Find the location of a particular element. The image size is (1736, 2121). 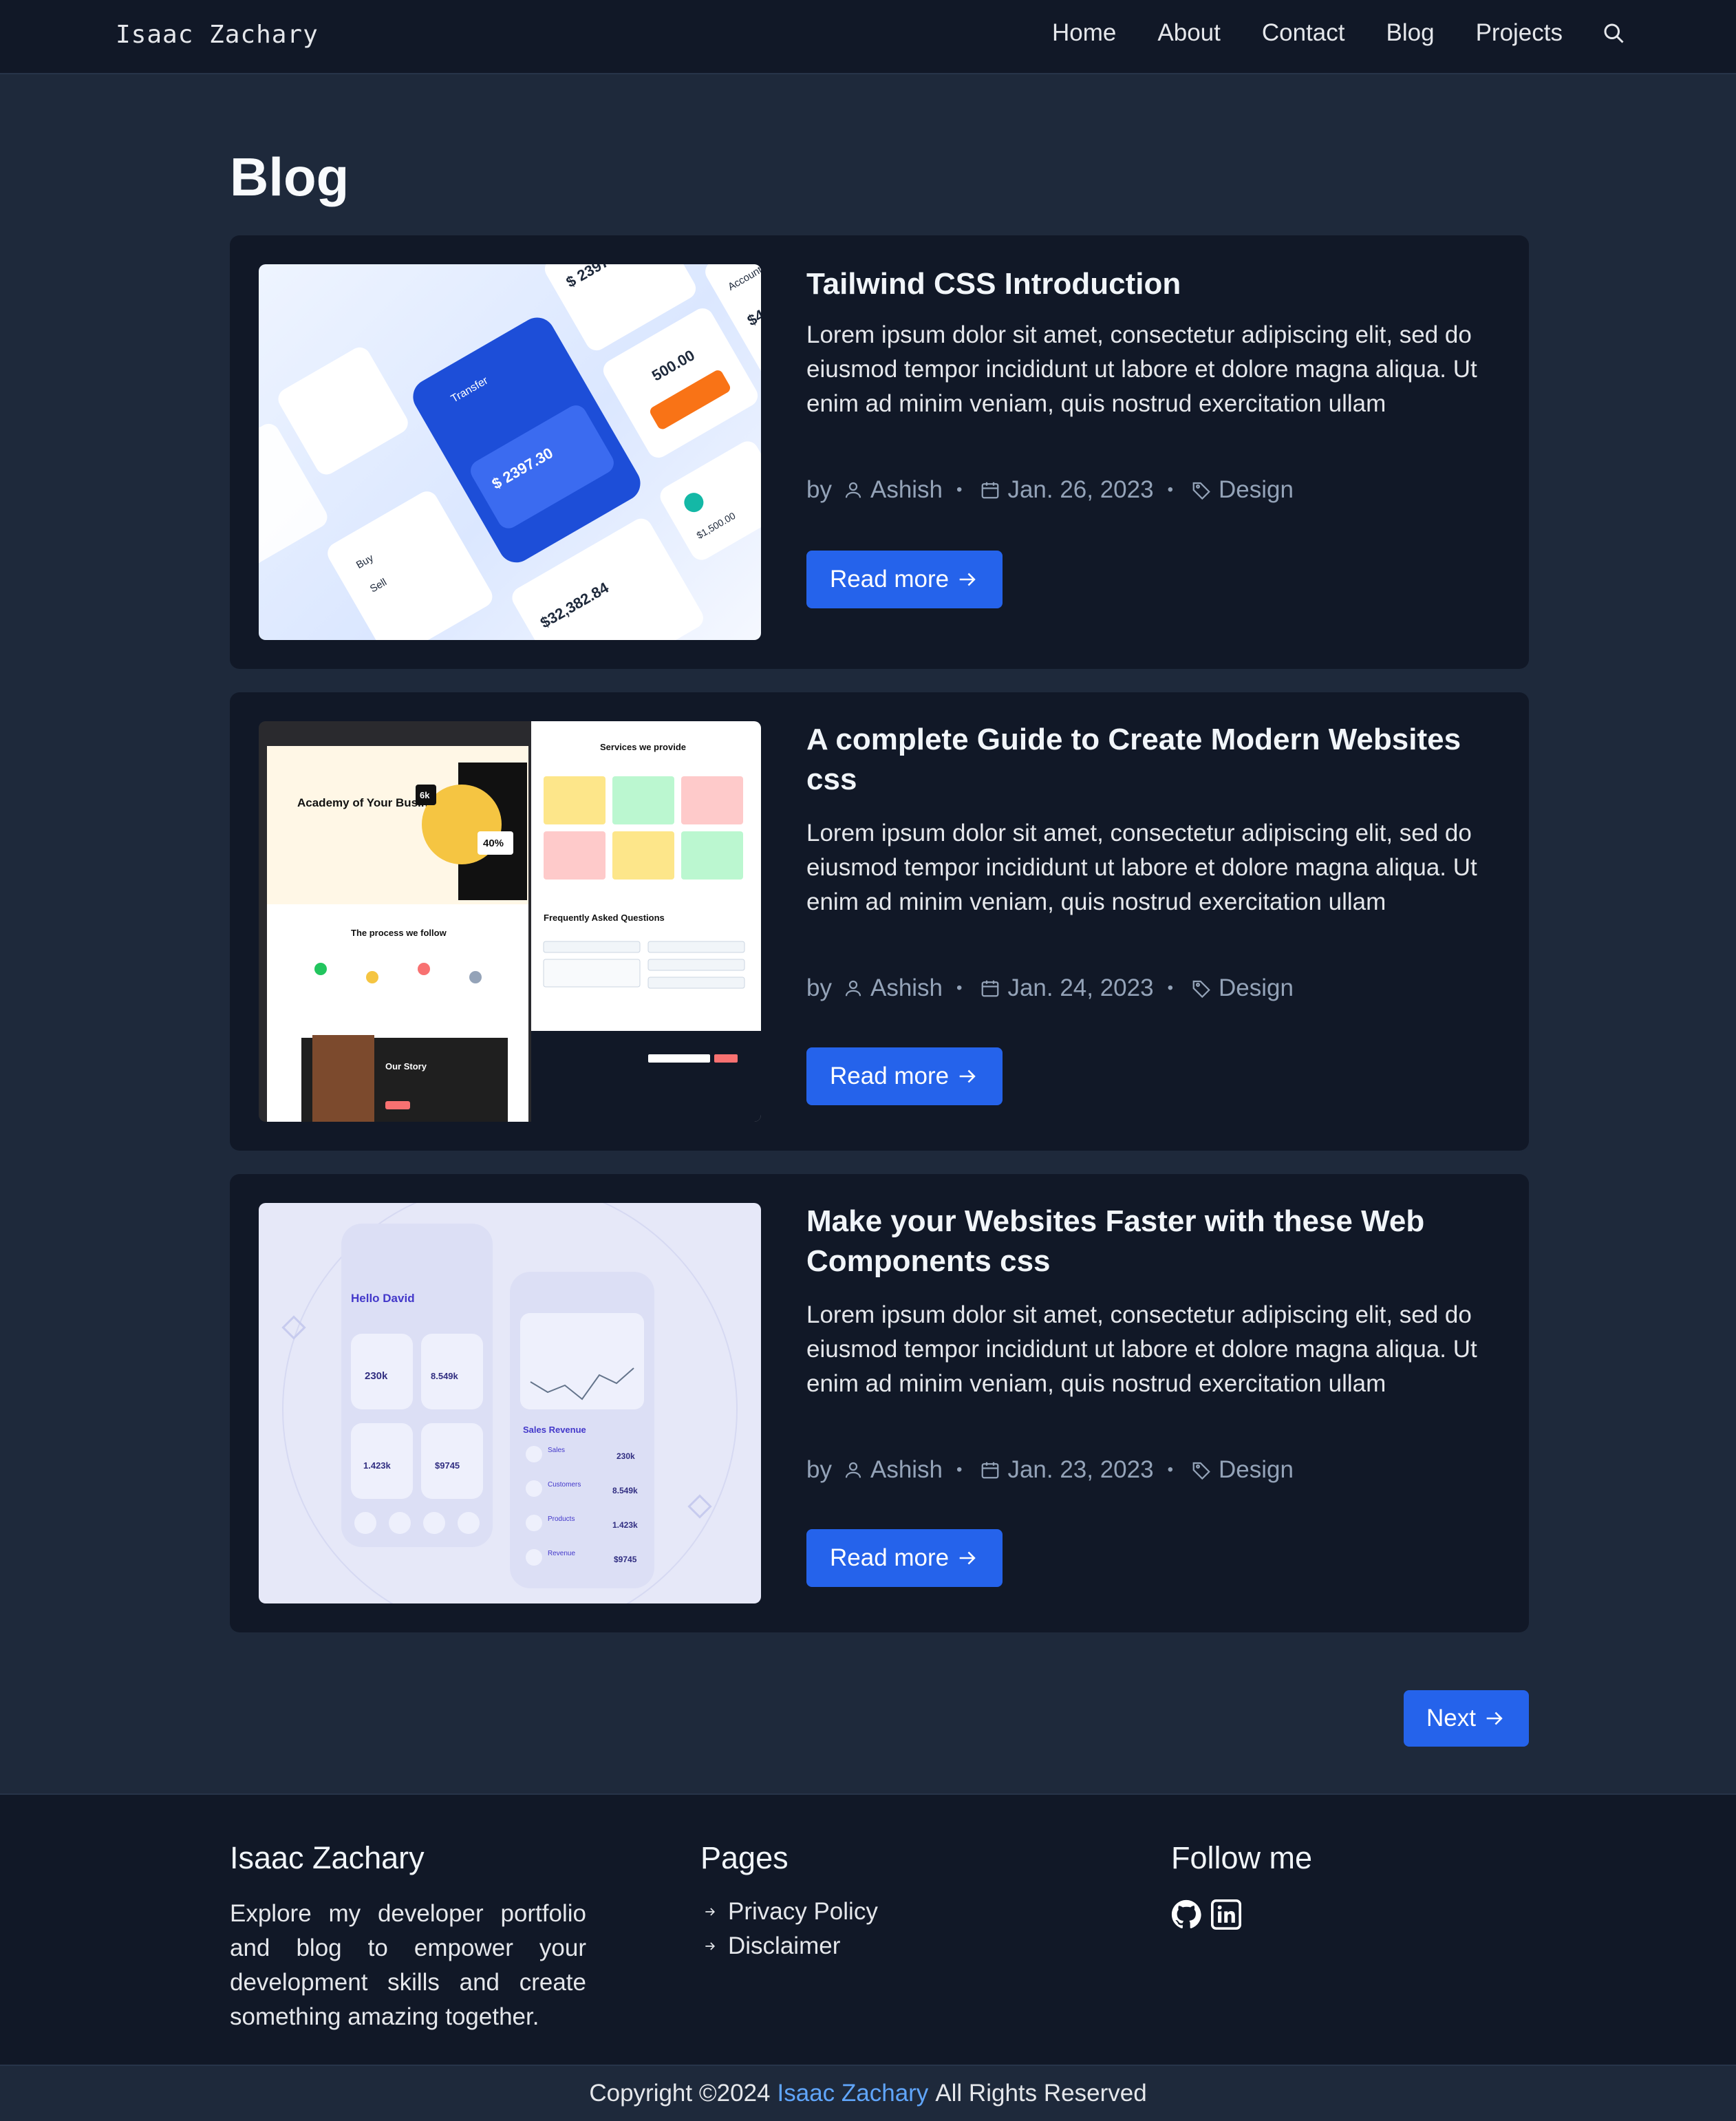

mock-label: Customers is located at coordinates (564, 1485).